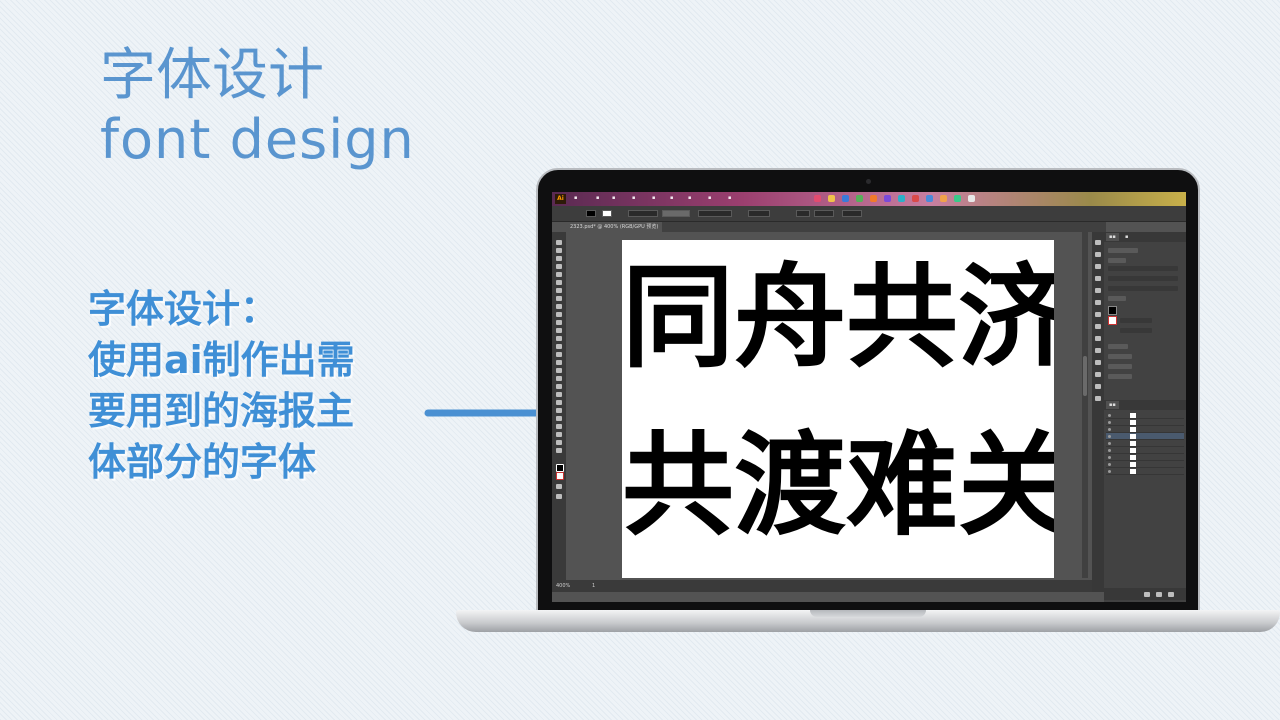 The height and width of the screenshot is (720, 1280). Describe the element at coordinates (759, 213) in the screenshot. I see `opacity-field` at that location.